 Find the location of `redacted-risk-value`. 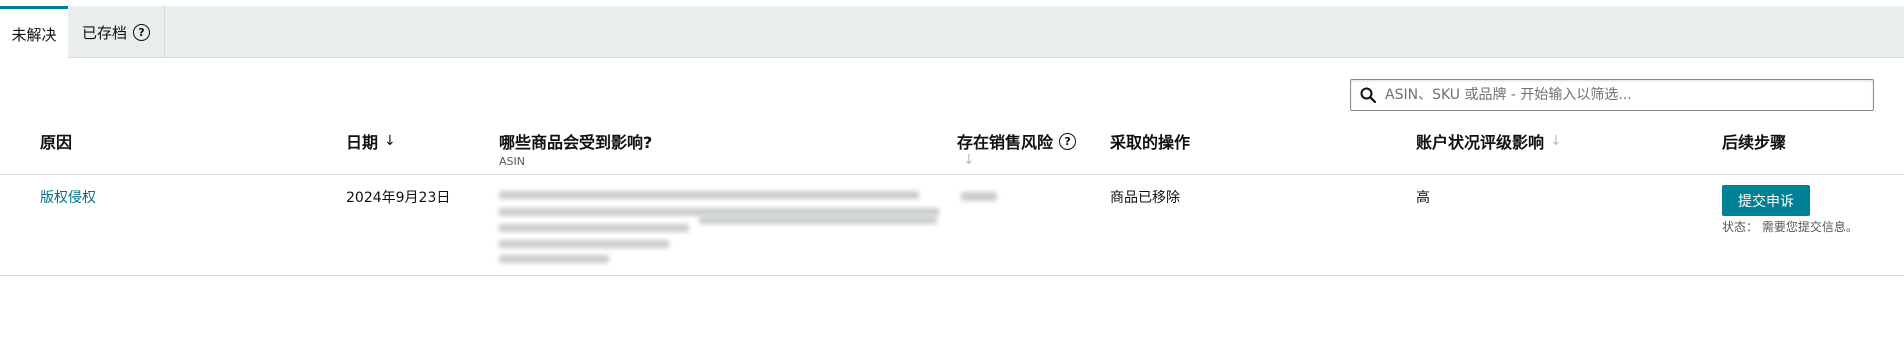

redacted-risk-value is located at coordinates (979, 196).